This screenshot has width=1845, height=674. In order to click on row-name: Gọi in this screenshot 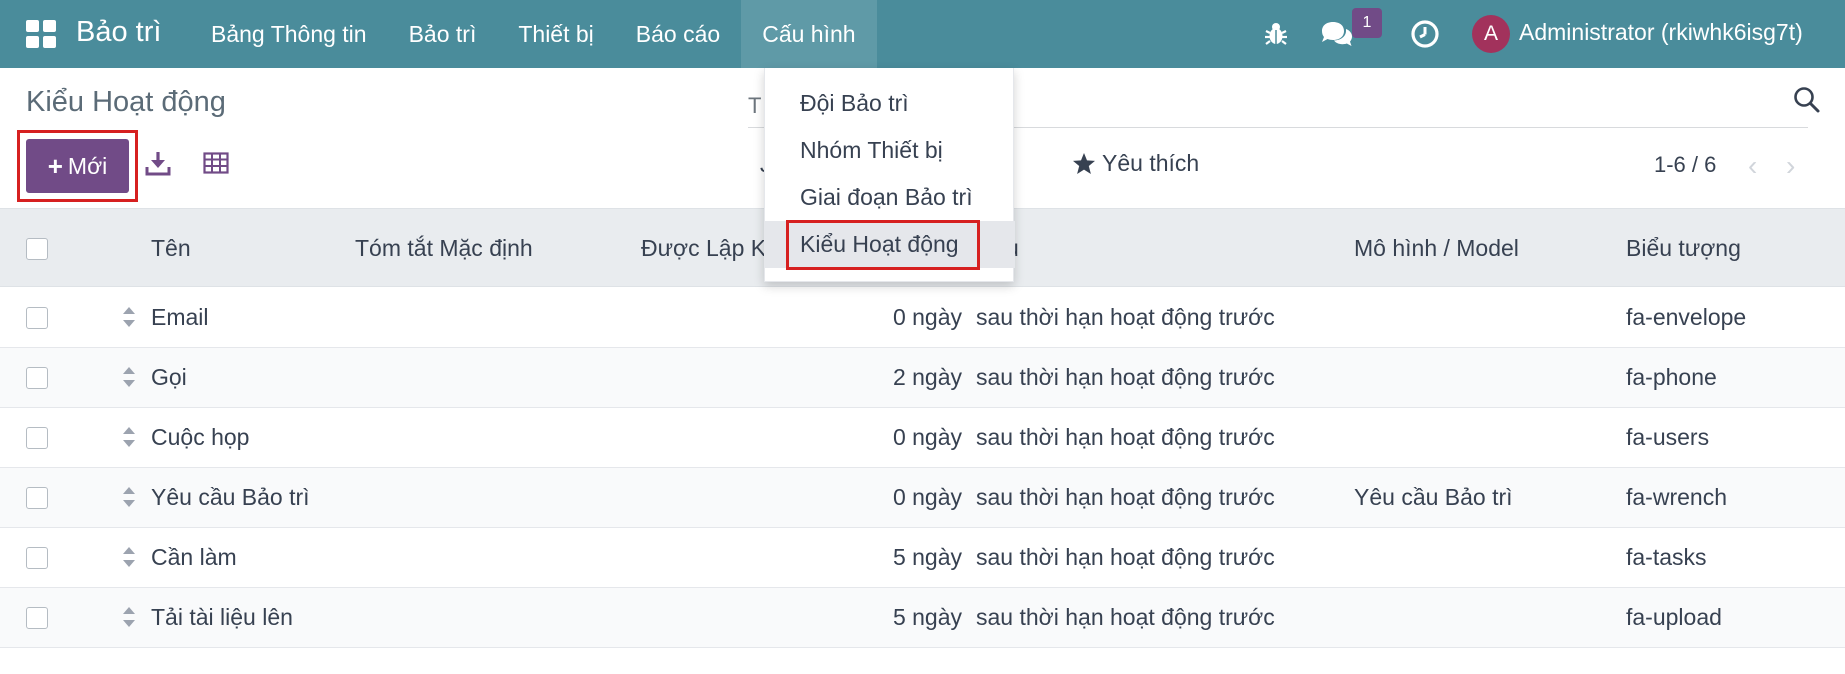, I will do `click(169, 377)`.